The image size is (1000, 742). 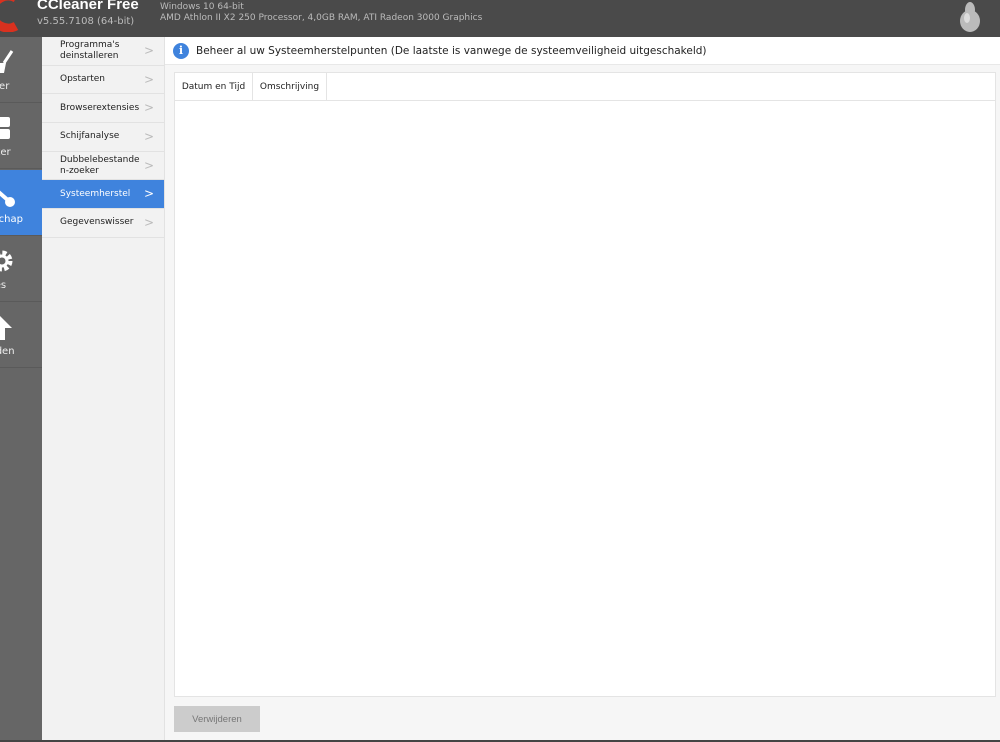 I want to click on submenu-system-restore: Systeemherstel >, so click(x=103, y=195).